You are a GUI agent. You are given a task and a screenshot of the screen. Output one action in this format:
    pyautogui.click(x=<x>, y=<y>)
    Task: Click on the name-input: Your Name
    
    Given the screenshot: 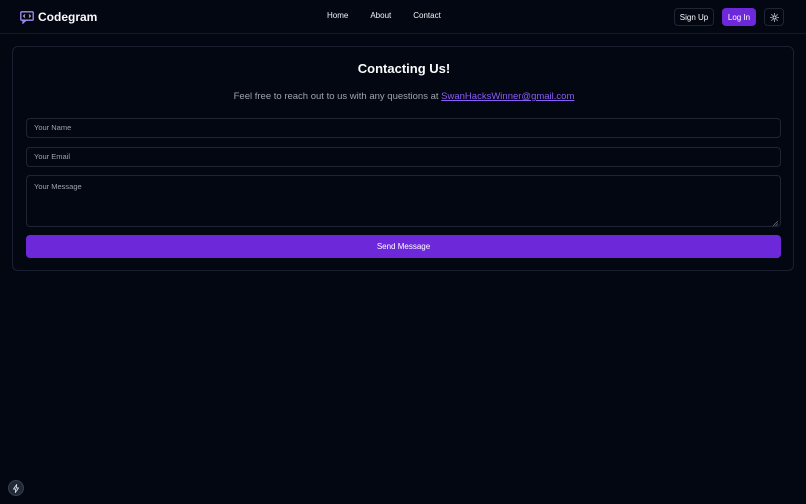 What is the action you would take?
    pyautogui.click(x=403, y=128)
    